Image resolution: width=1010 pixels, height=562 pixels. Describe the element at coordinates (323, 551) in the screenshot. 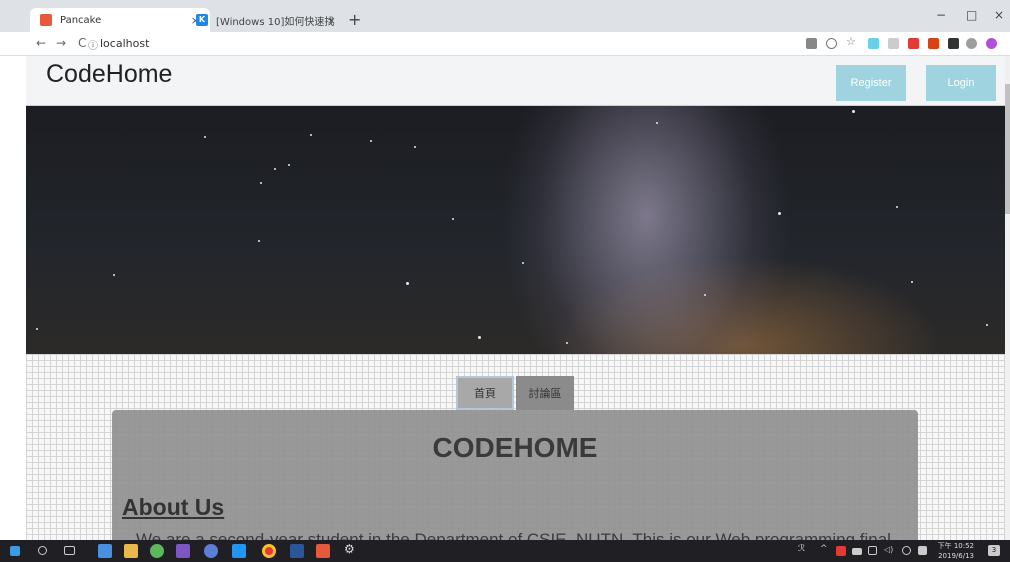

I see `pancake-icon` at that location.